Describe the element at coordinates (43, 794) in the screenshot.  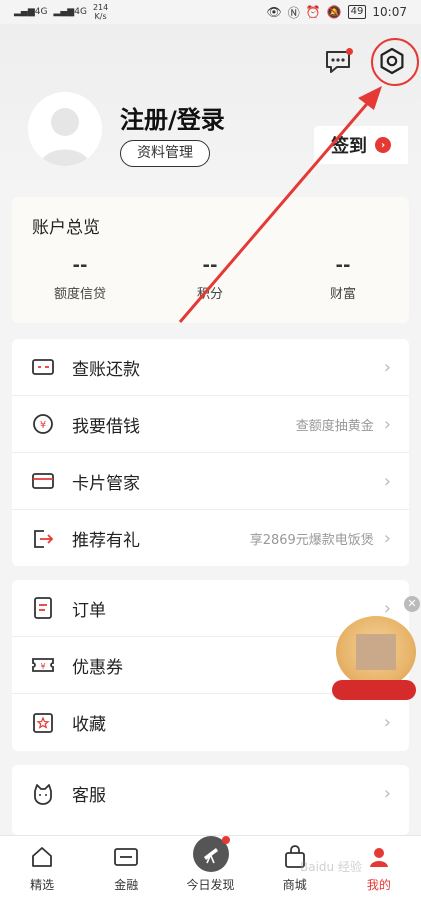
I see `customer-service-icon` at that location.